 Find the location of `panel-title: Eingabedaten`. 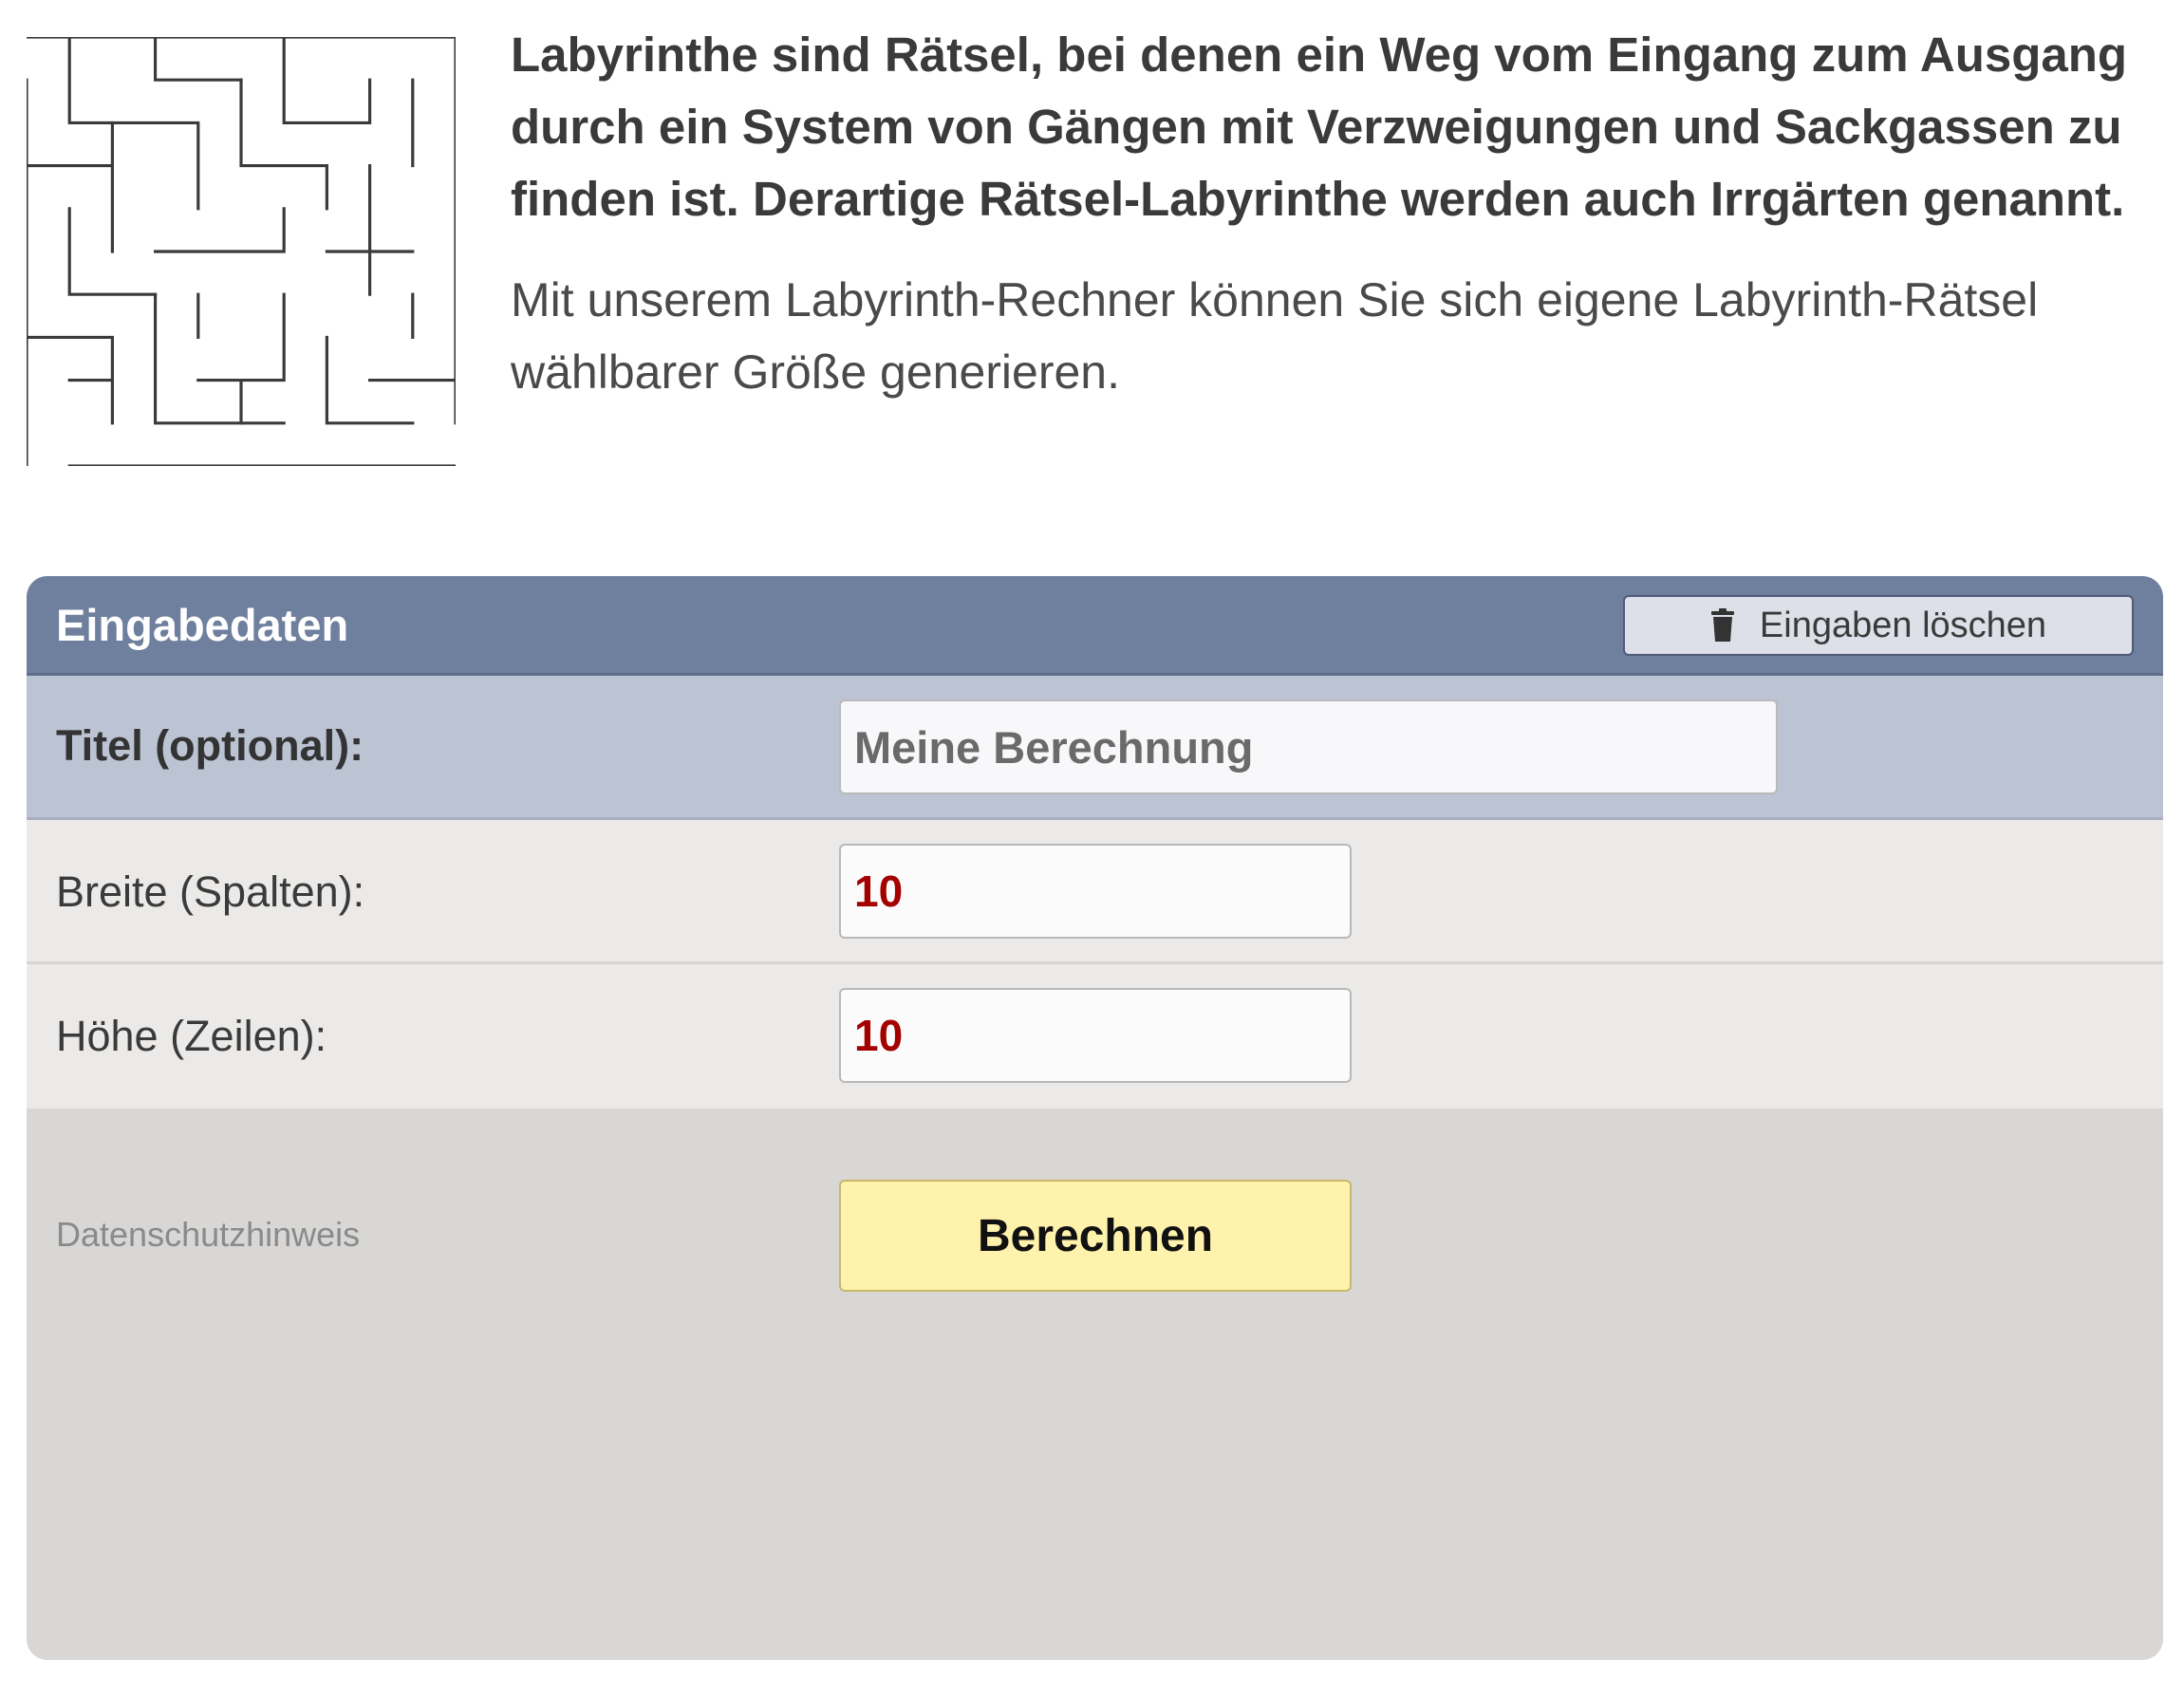

panel-title: Eingabedaten is located at coordinates (203, 625).